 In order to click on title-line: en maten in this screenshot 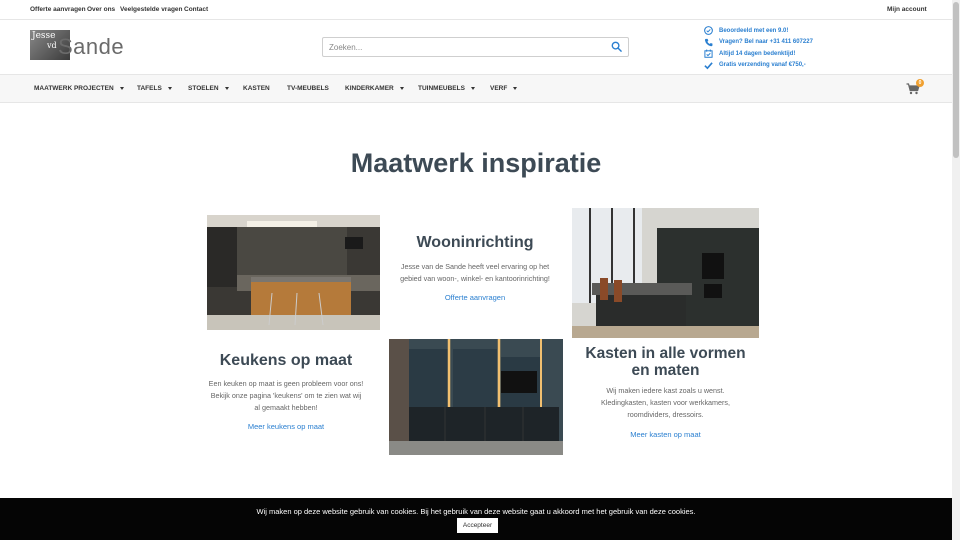, I will do `click(665, 371)`.